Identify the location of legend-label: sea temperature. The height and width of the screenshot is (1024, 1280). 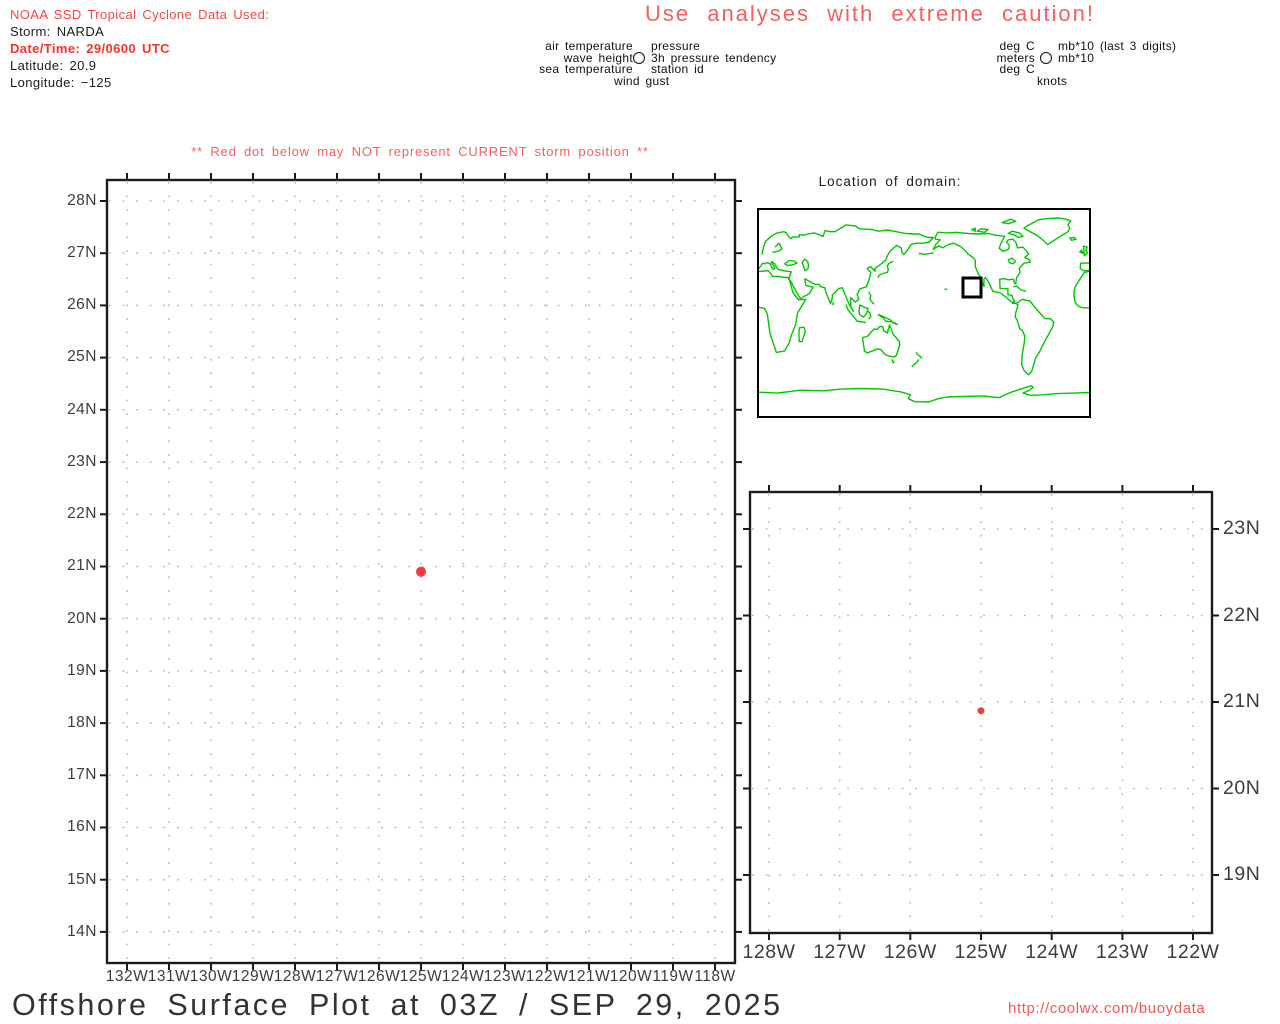
(586, 69).